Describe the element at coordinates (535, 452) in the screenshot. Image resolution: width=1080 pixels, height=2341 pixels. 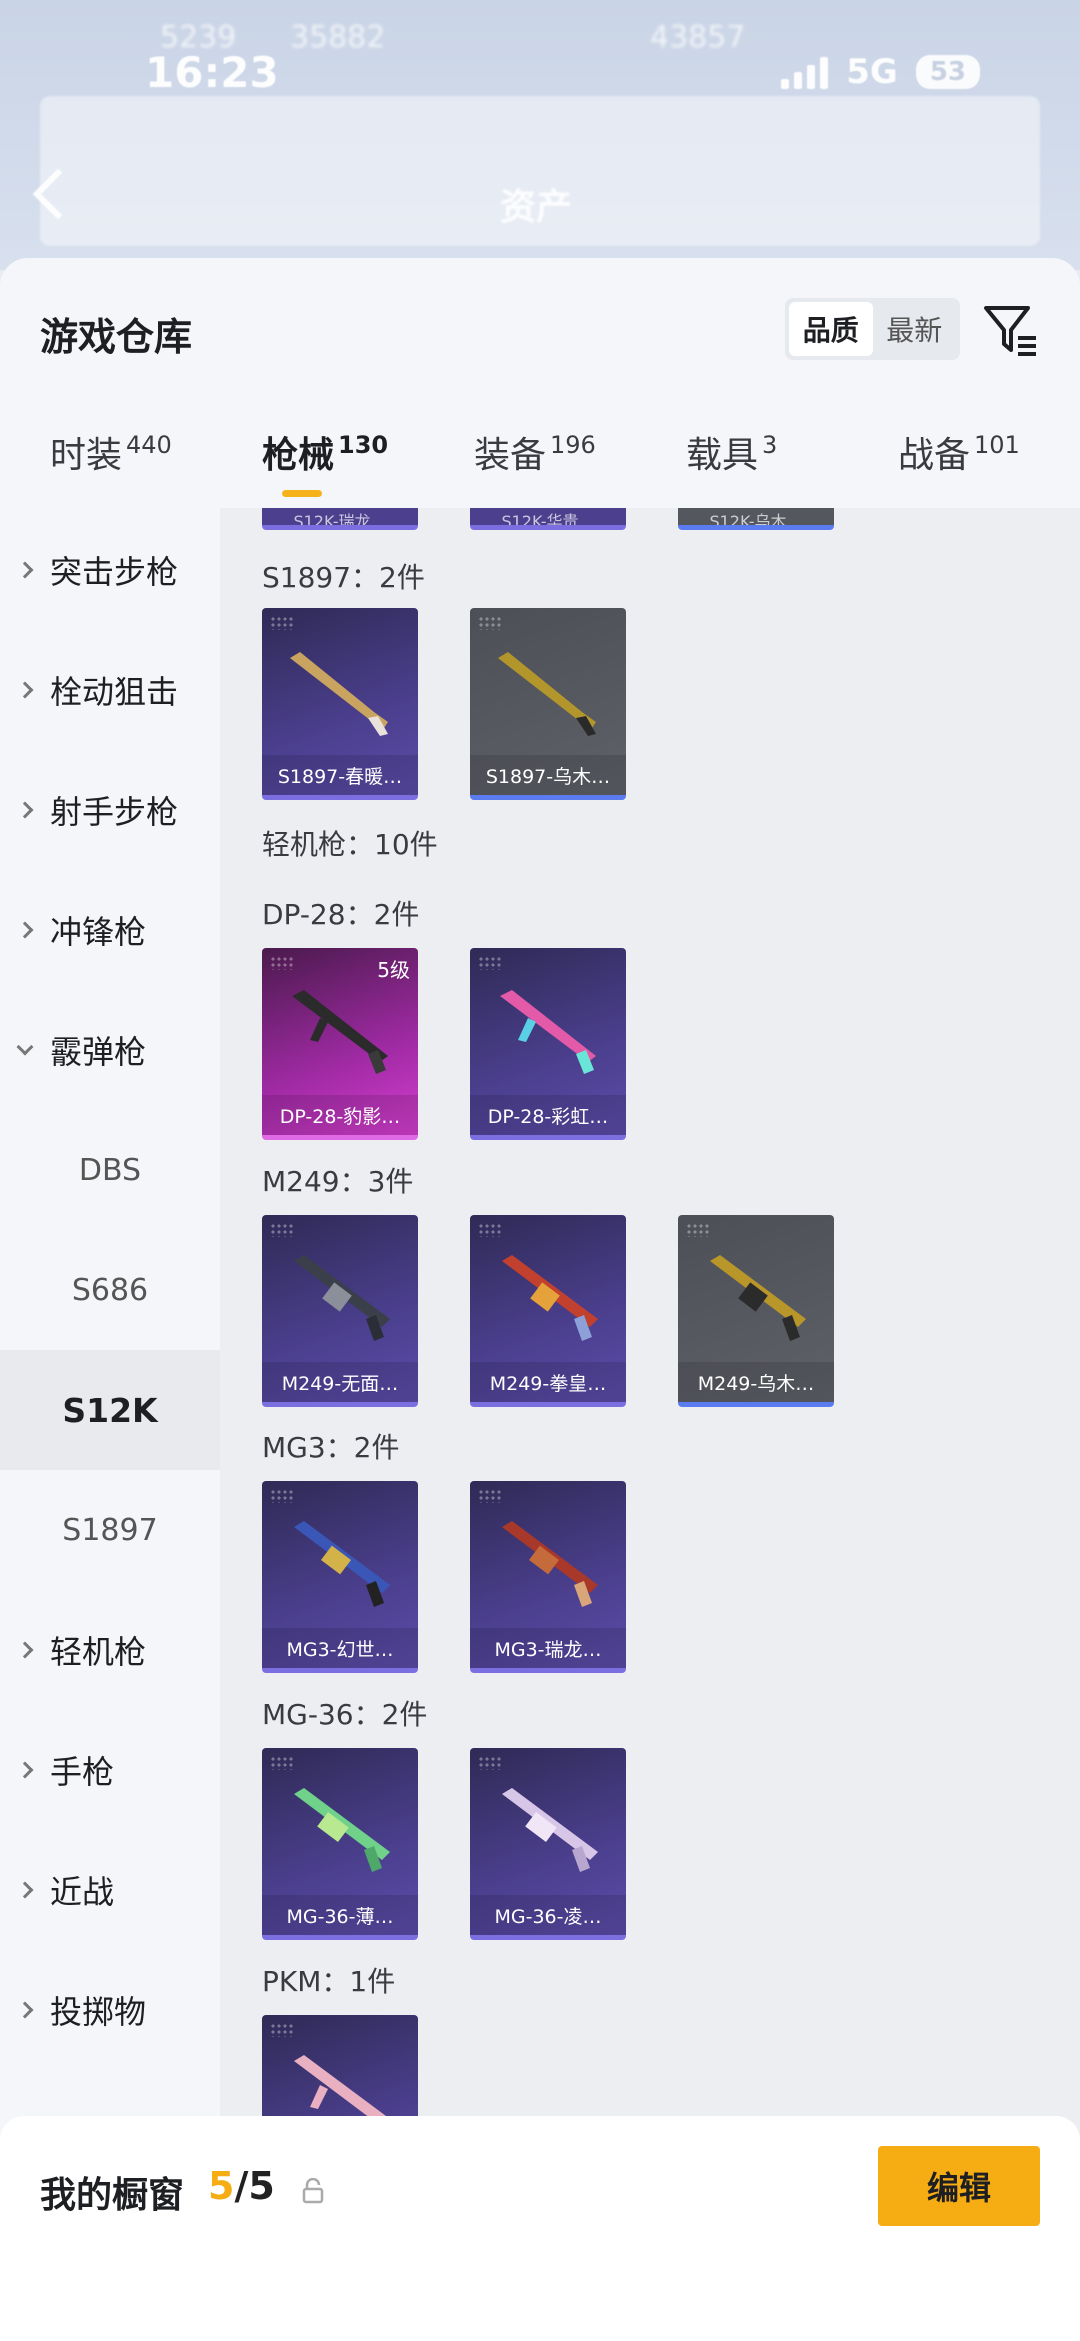
I see `tab-equipment: 装备 196` at that location.